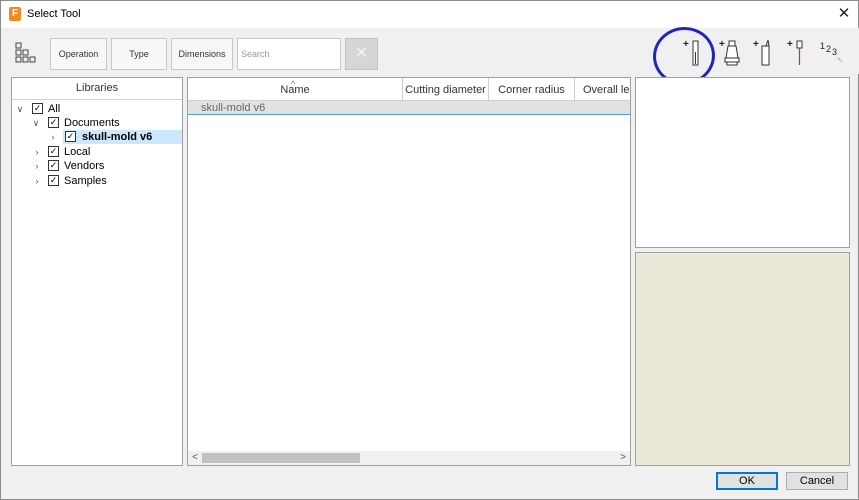 The height and width of the screenshot is (500, 859). I want to click on column-header-corner-radius: Corner radius, so click(532, 89).